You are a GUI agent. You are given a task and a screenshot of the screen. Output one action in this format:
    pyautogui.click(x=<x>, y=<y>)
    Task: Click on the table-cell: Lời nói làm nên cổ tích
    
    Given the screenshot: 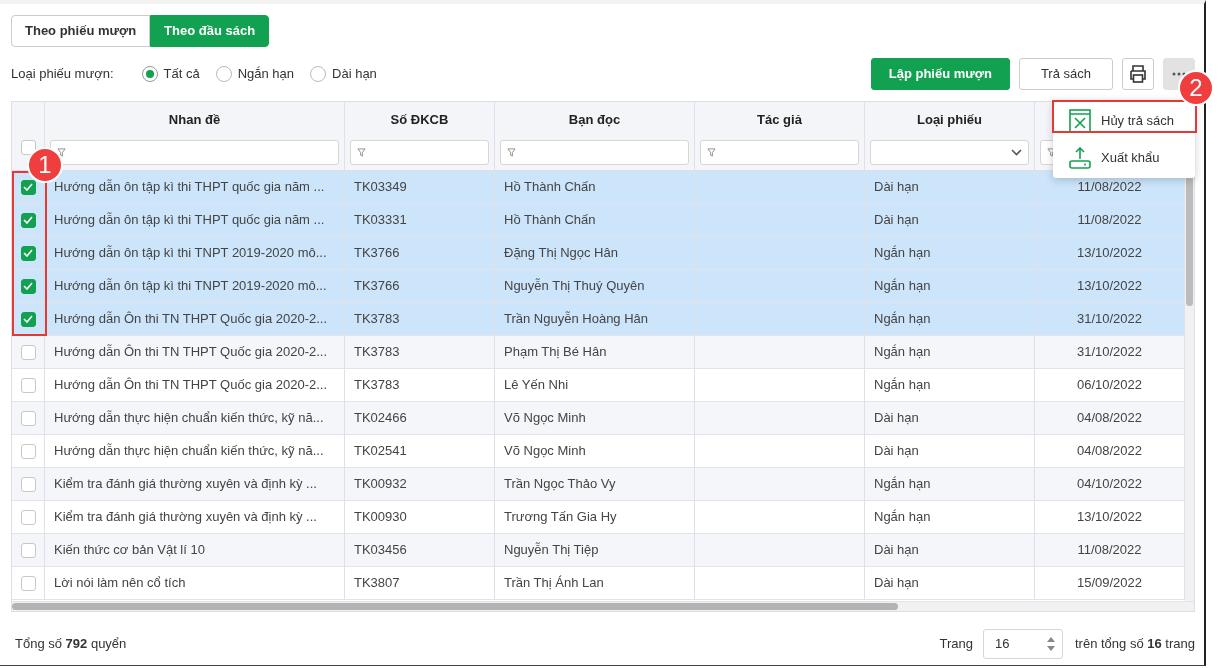 What is the action you would take?
    pyautogui.click(x=195, y=583)
    